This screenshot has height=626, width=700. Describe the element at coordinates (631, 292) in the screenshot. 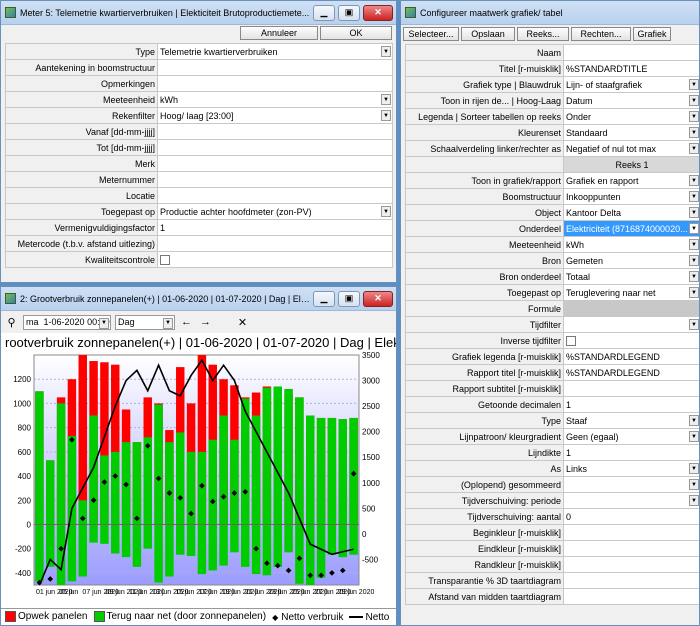

I see `config-value-toegepast-op: Teruglevering naar net ▼` at that location.